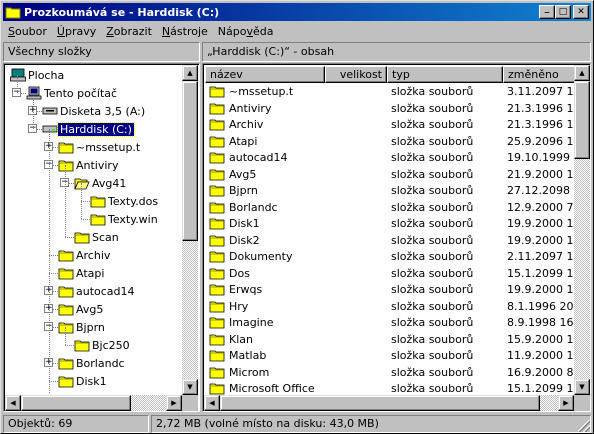  What do you see at coordinates (540, 355) in the screenshot?
I see `file-modified: 11.9.2000 15:5` at bounding box center [540, 355].